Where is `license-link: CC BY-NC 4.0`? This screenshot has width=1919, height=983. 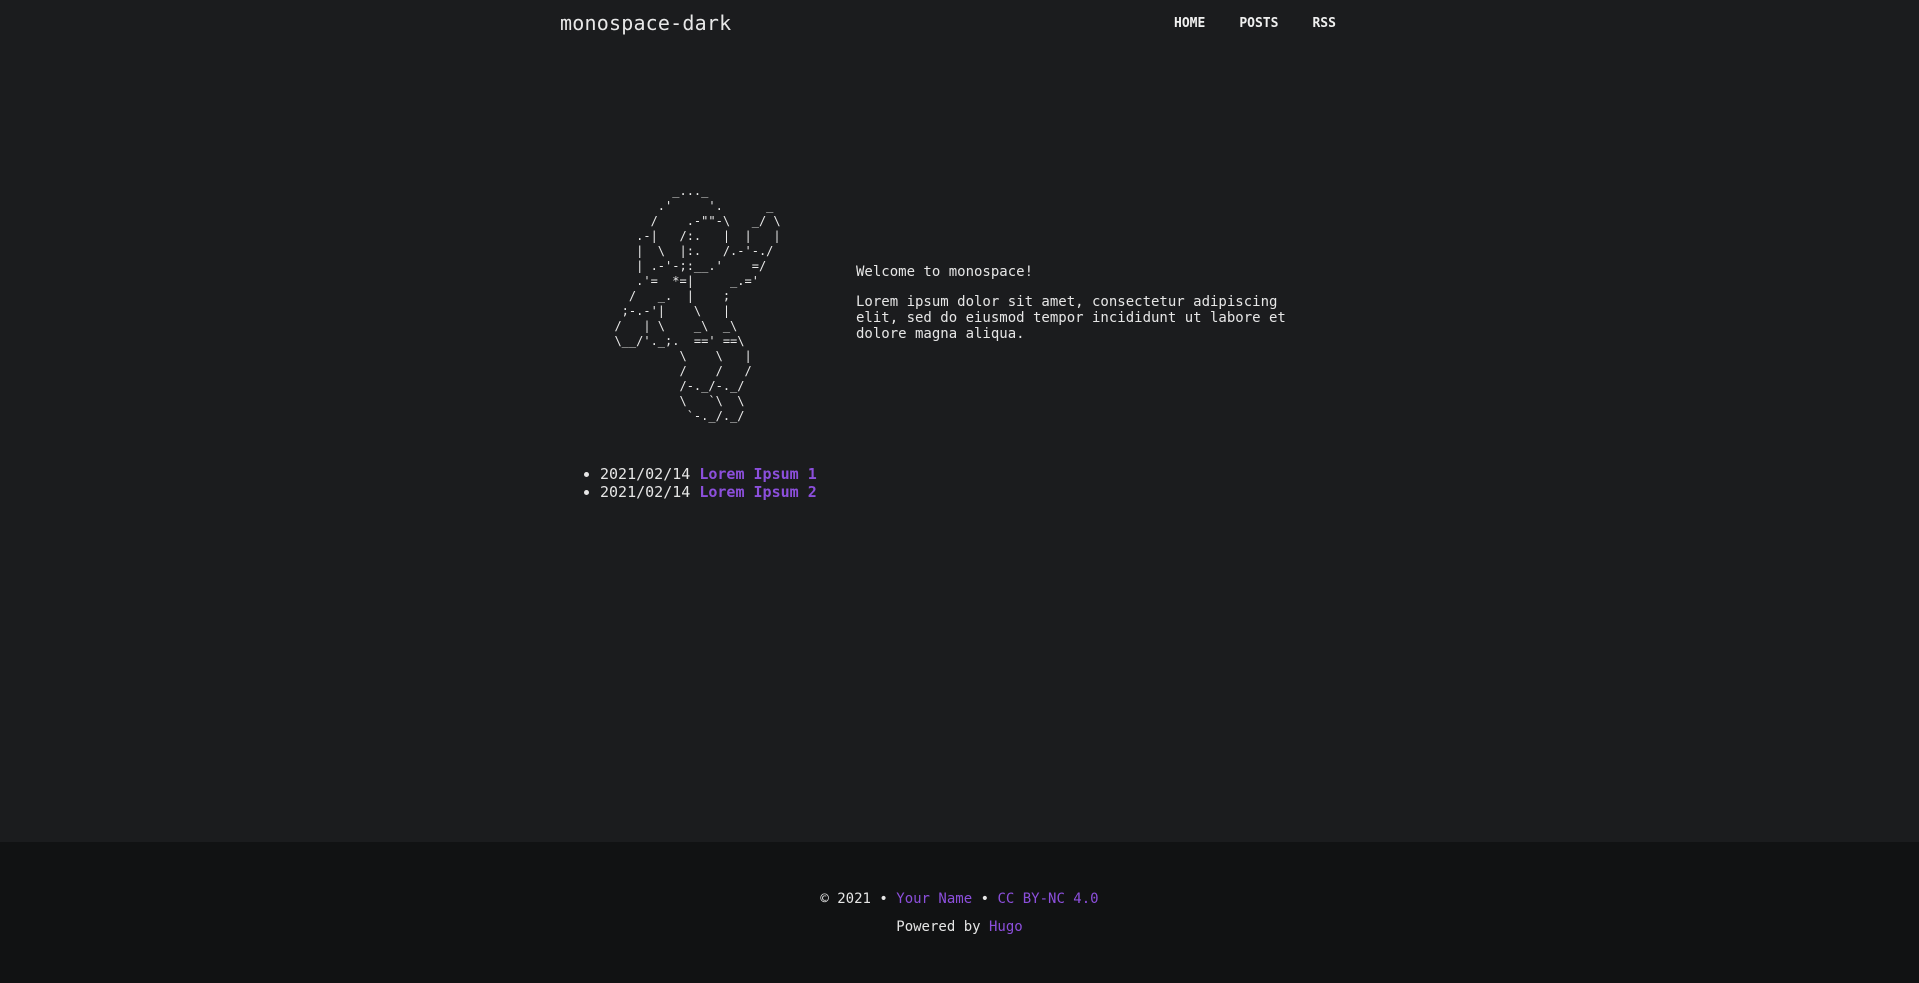
license-link: CC BY-NC 4.0 is located at coordinates (1047, 899).